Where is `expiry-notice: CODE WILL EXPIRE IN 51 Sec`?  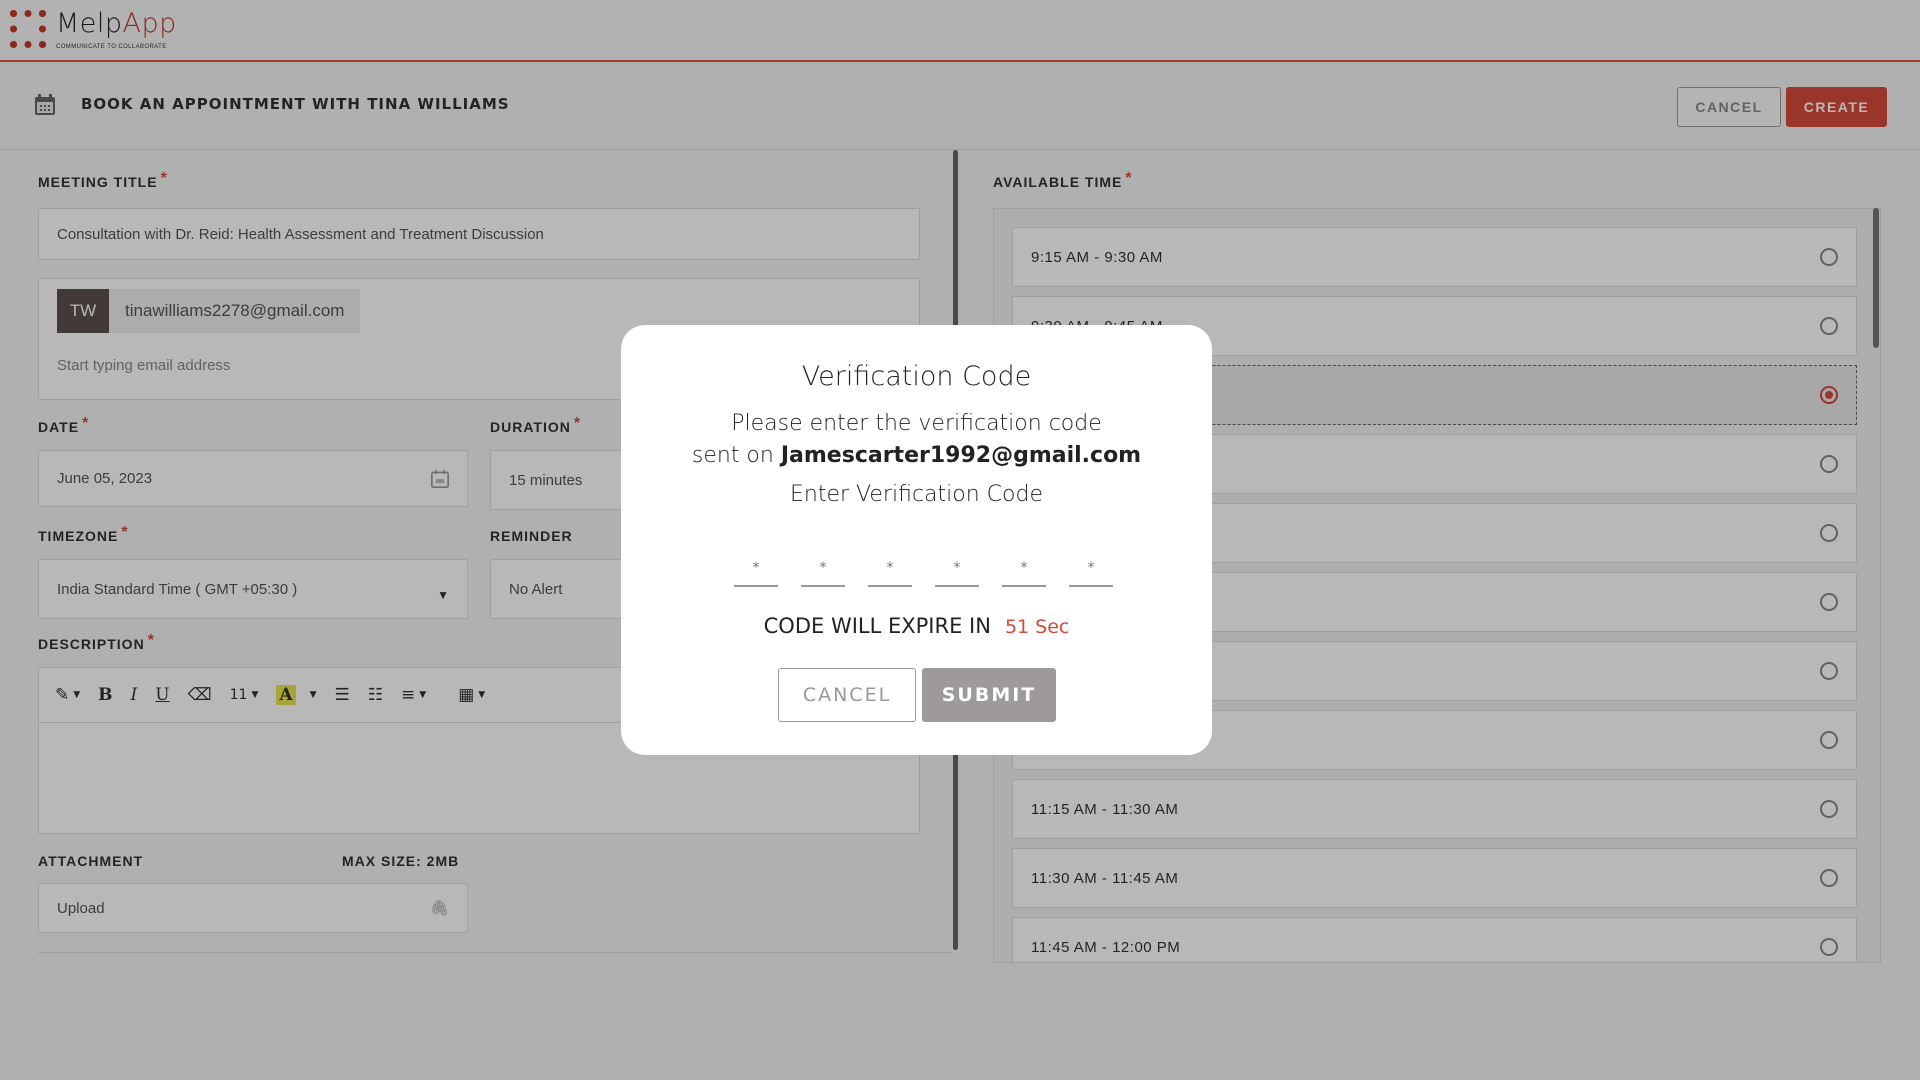
expiry-notice: CODE WILL EXPIRE IN 51 Sec is located at coordinates (916, 626).